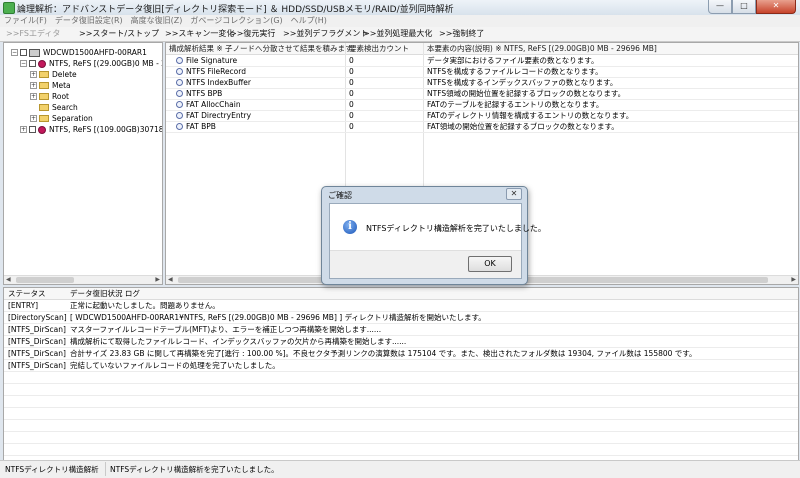 This screenshot has width=800, height=478. Describe the element at coordinates (264, 48) in the screenshot. I see `header-item: 構成解析結果 ※ 子ノードへ分散させて結果を積みます。` at that location.